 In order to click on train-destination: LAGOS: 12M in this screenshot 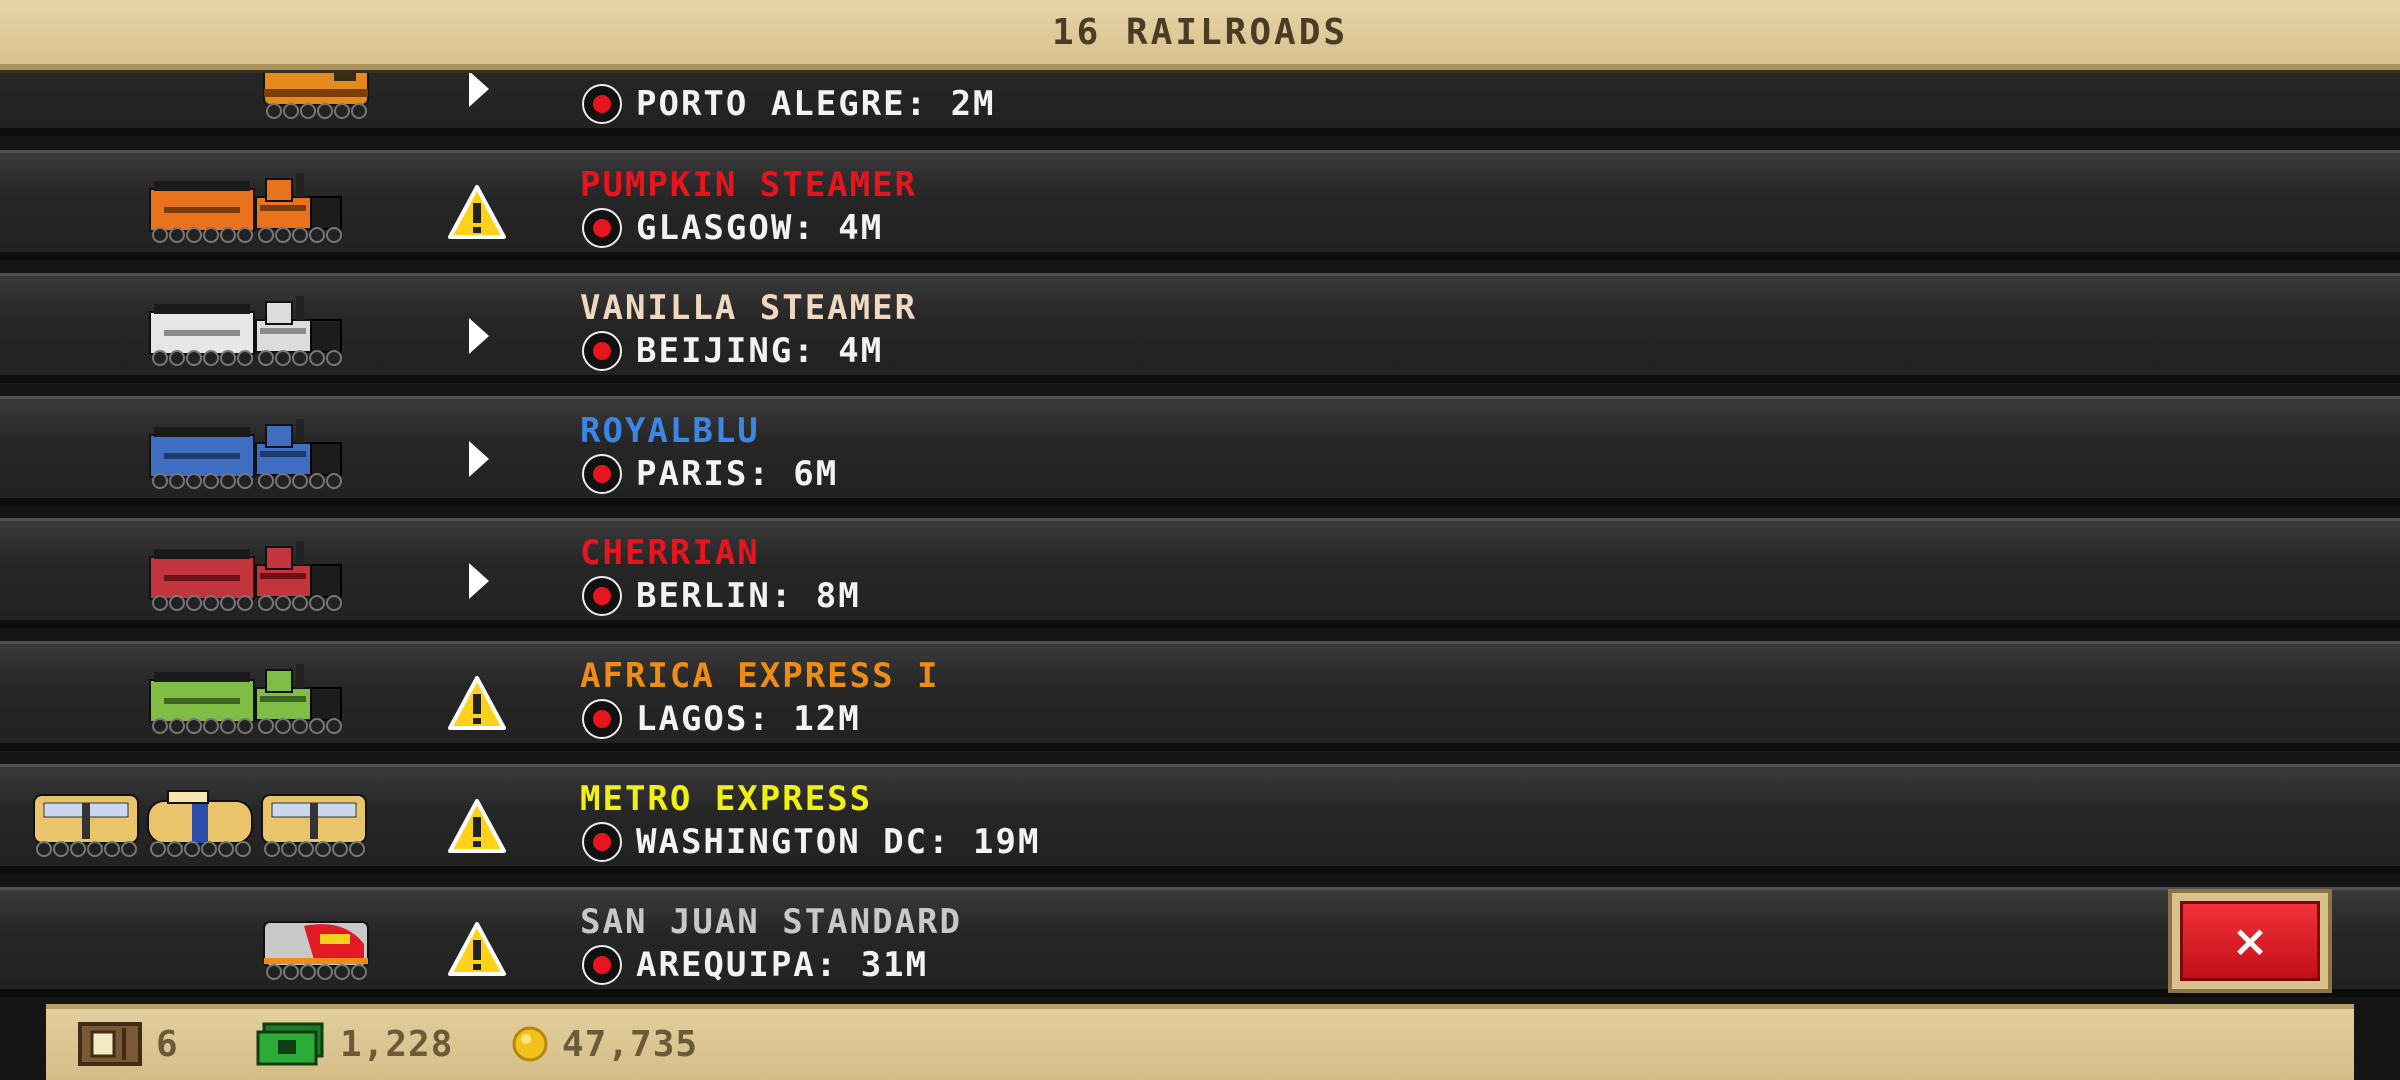, I will do `click(721, 719)`.